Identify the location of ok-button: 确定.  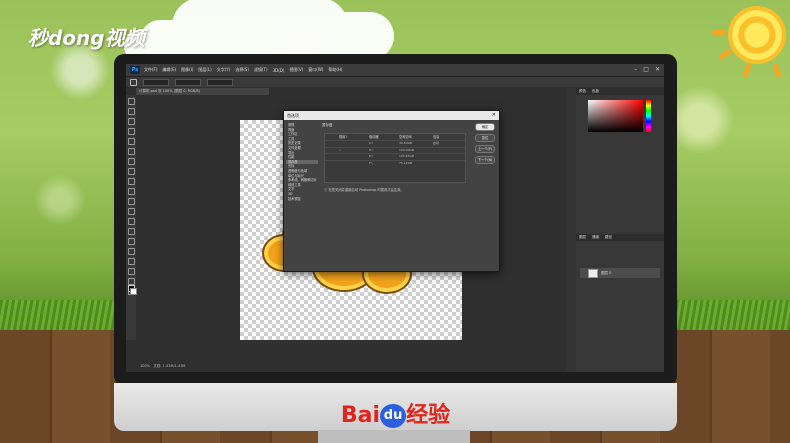
(485, 127).